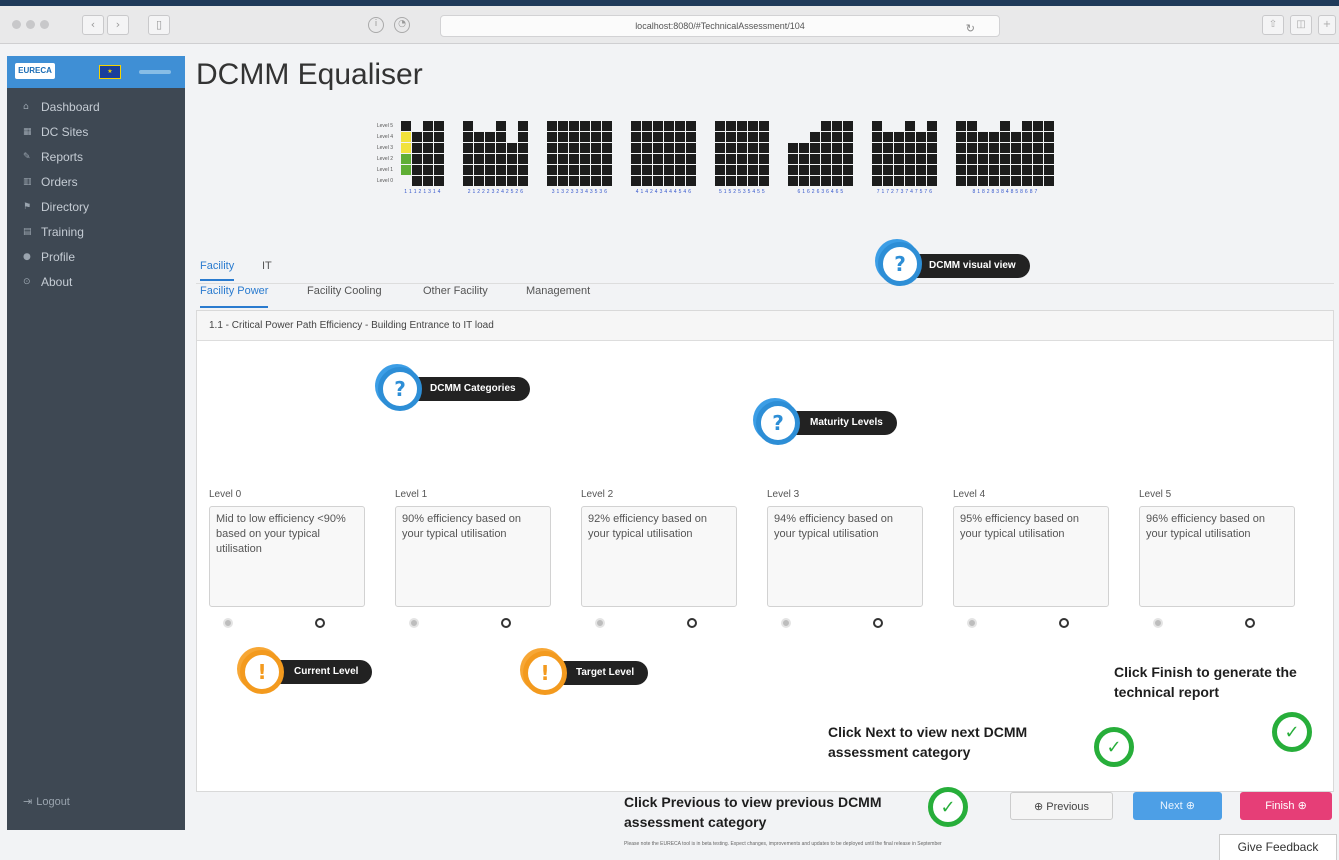  I want to click on sidebar-item-about: ⊙ About, so click(96, 281).